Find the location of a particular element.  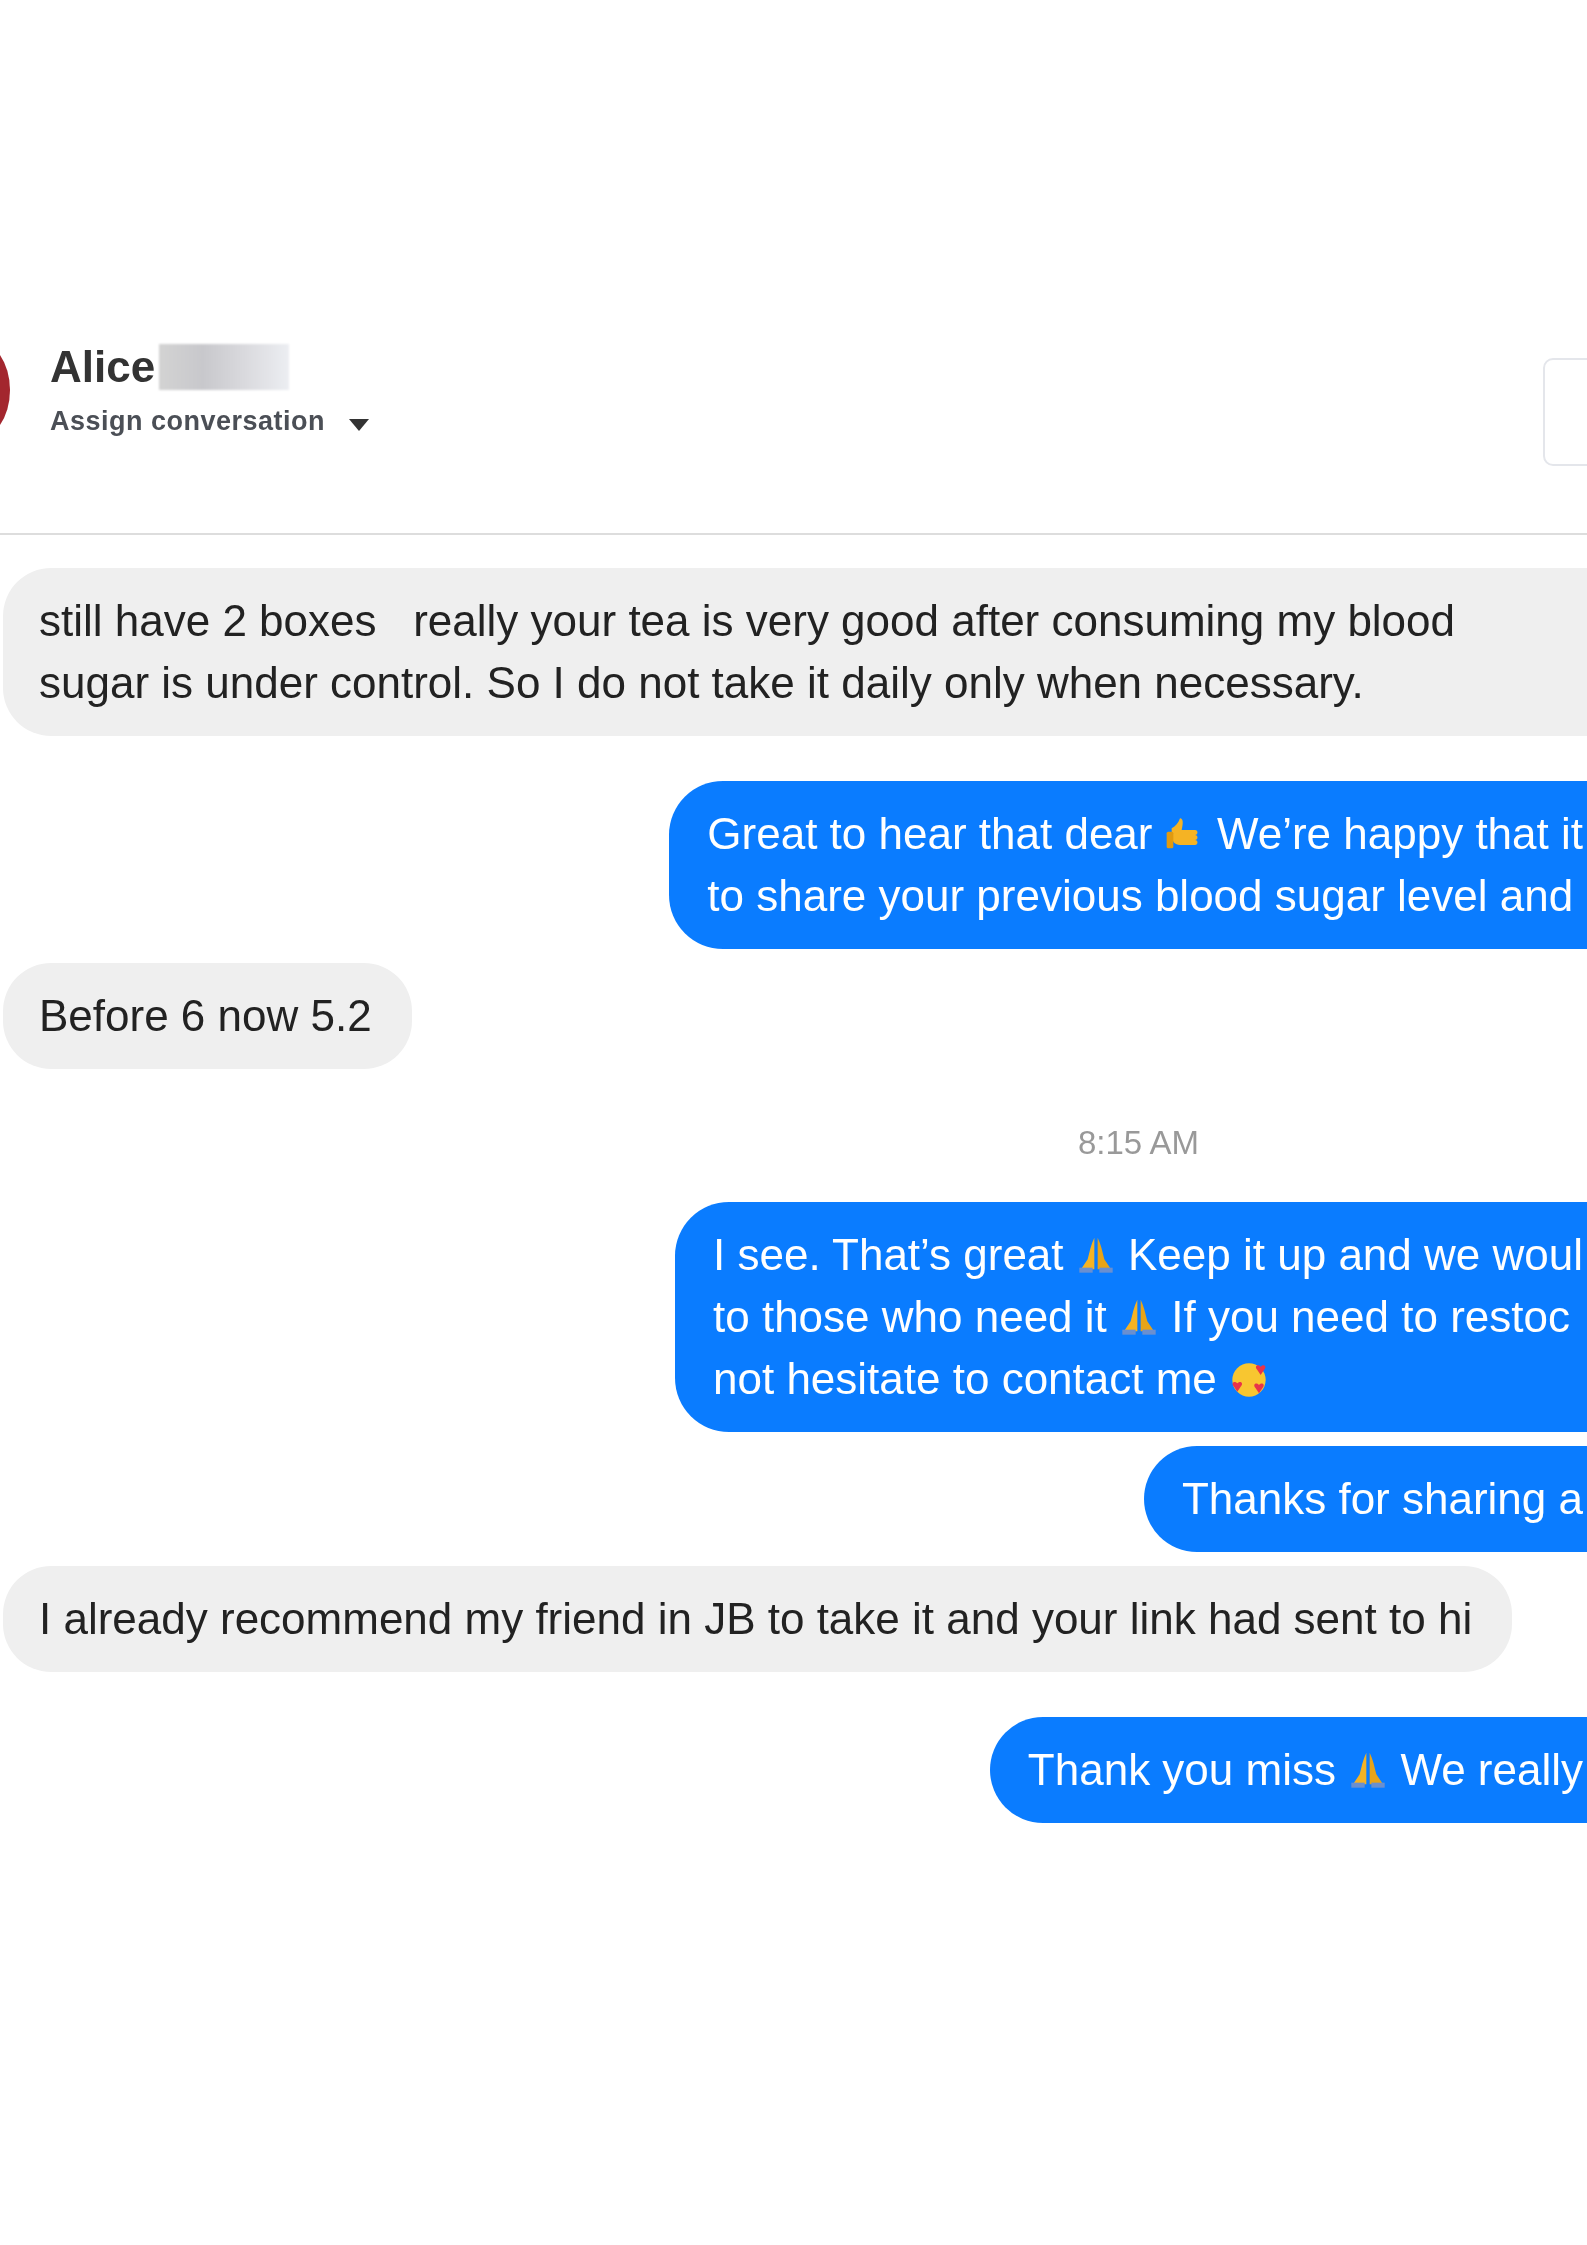

assign-conversation-dropdown: Assign conversation is located at coordinates (210, 421).